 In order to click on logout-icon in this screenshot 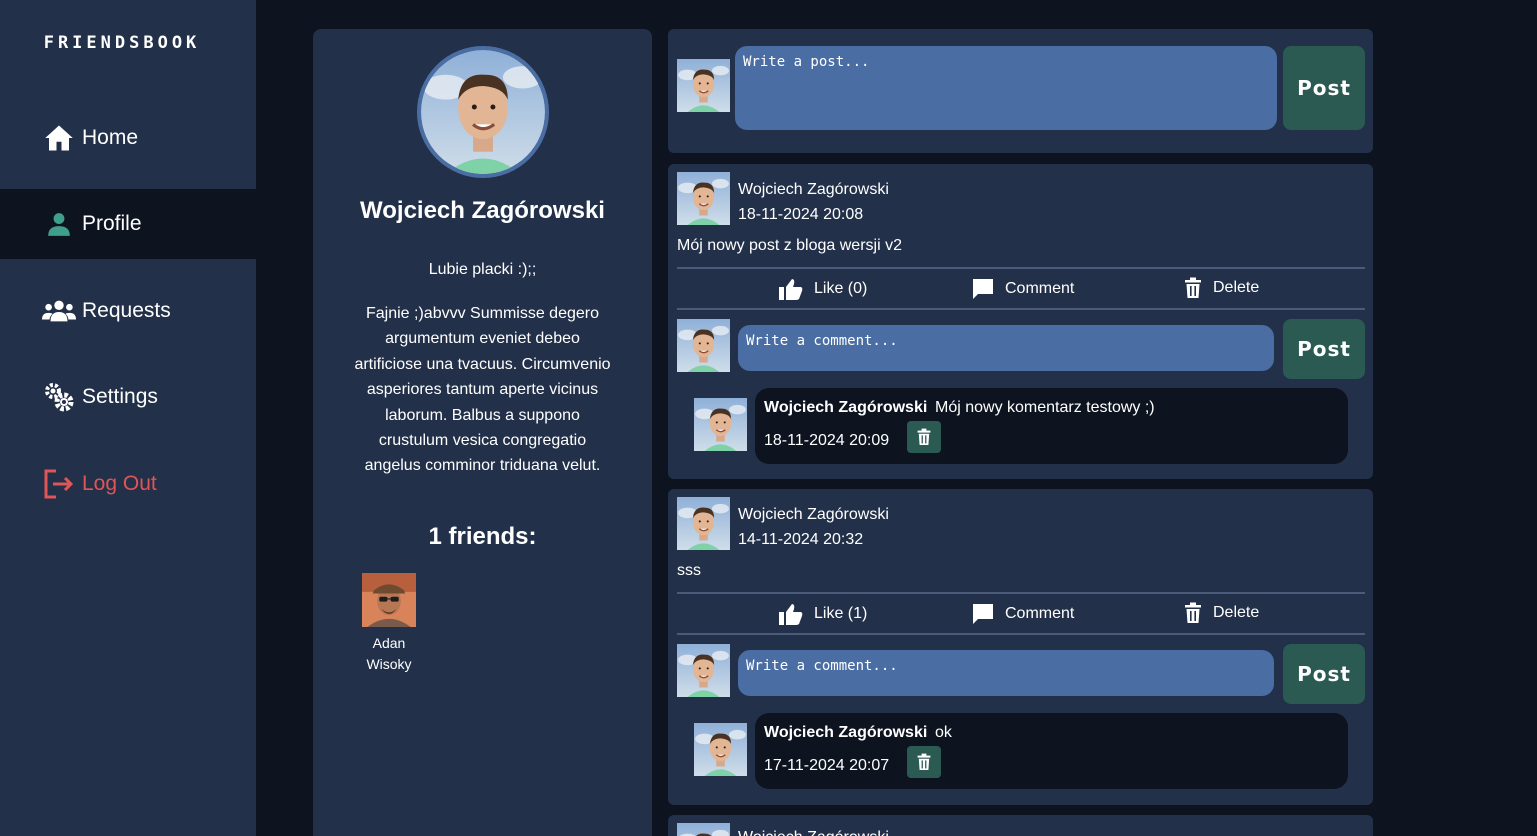, I will do `click(59, 484)`.